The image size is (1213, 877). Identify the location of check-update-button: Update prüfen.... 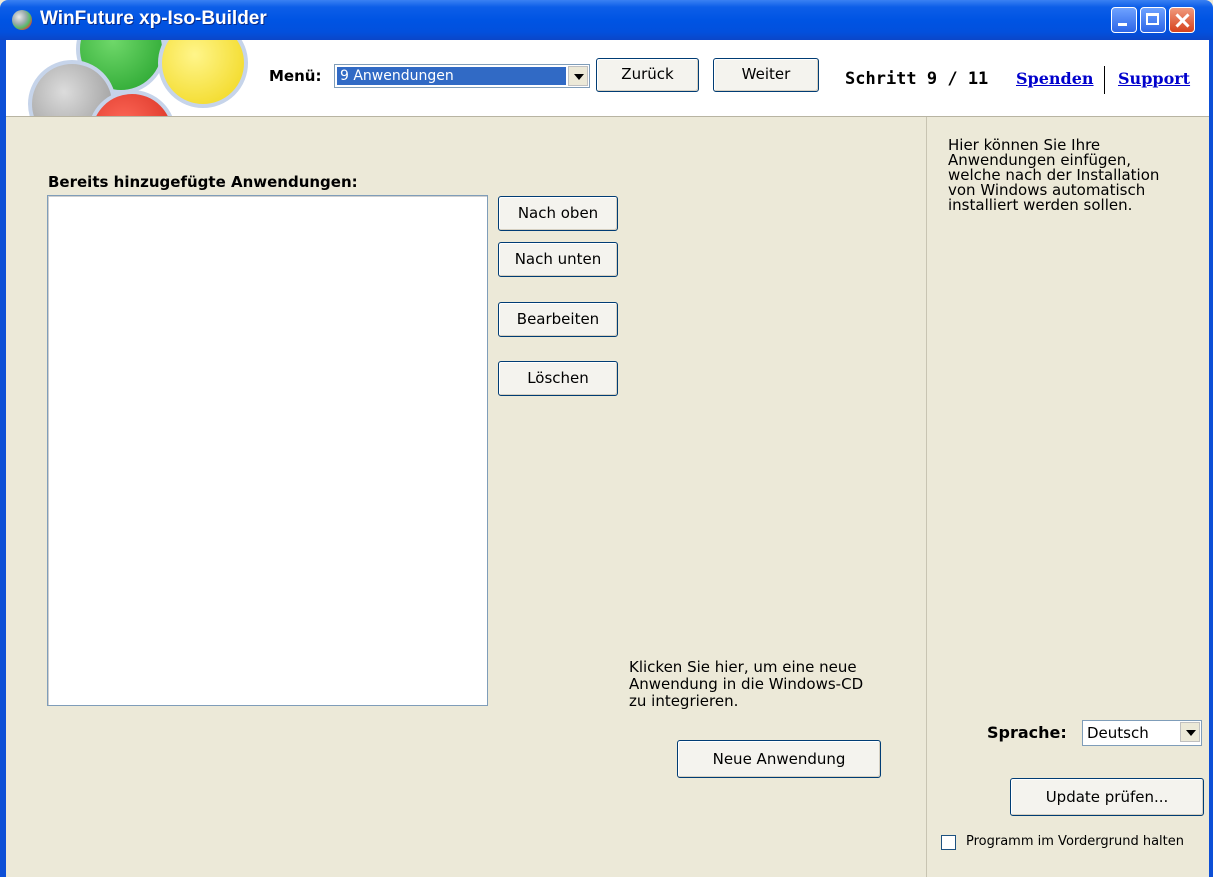
(1107, 797).